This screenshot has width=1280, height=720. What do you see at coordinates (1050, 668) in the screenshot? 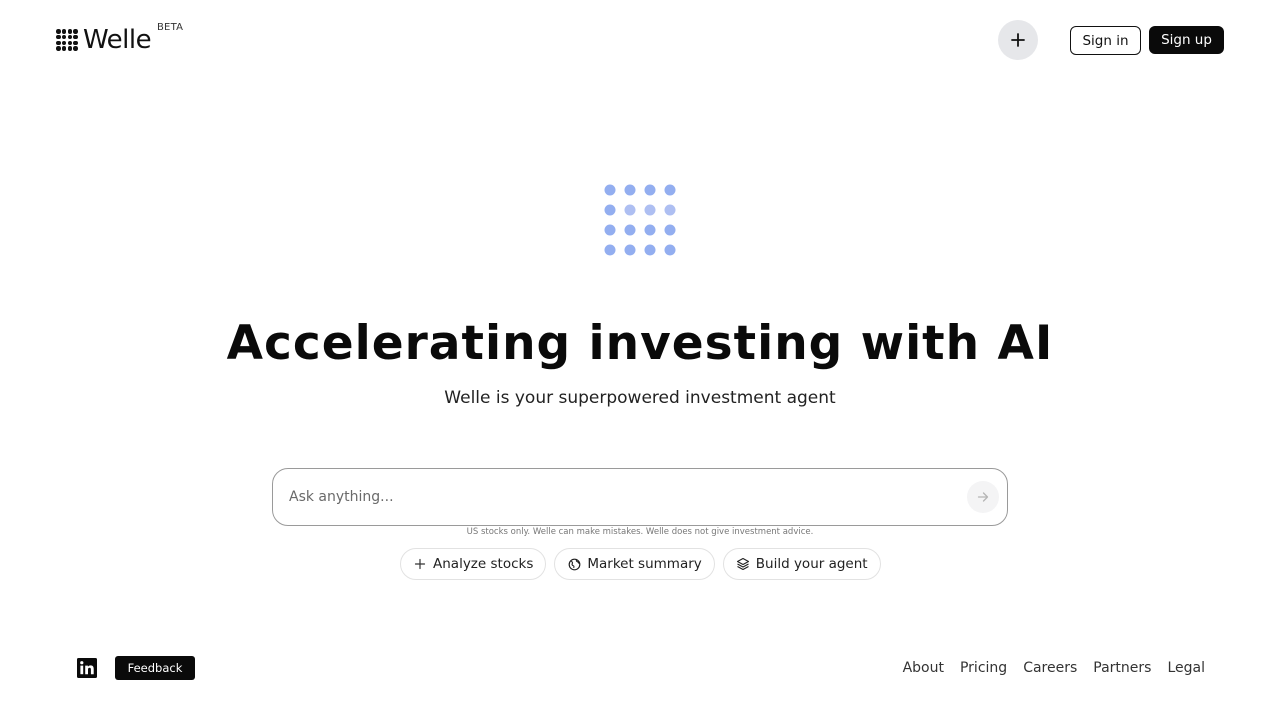
I see `footer-link-careers: Careers` at bounding box center [1050, 668].